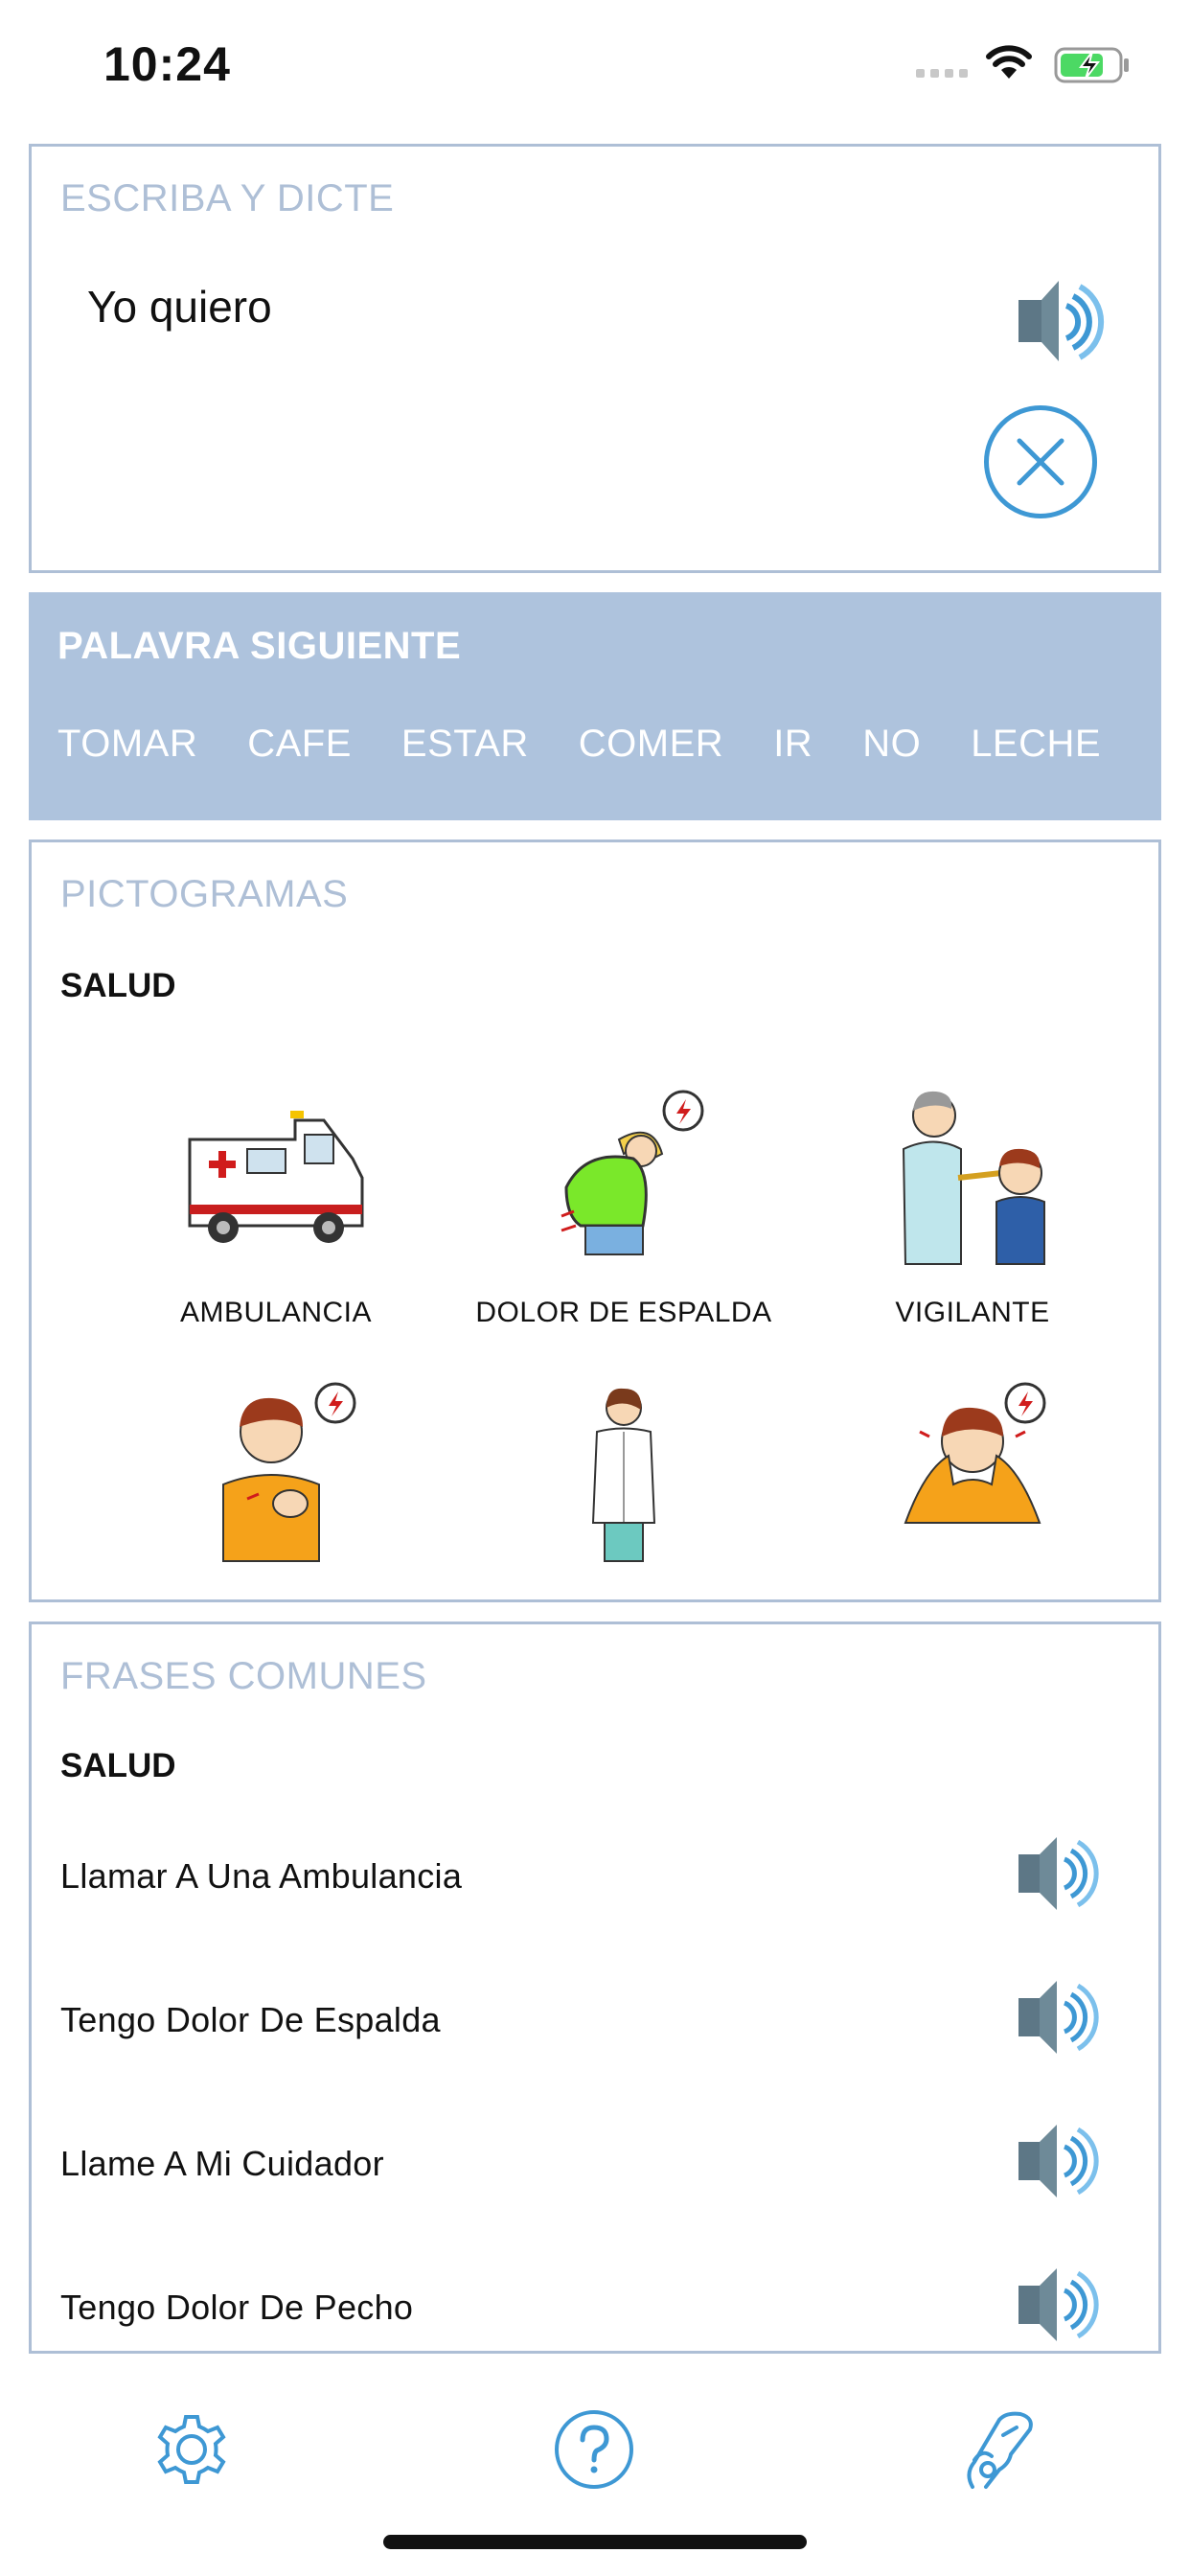  Describe the element at coordinates (624, 1178) in the screenshot. I see `back-pain-icon` at that location.